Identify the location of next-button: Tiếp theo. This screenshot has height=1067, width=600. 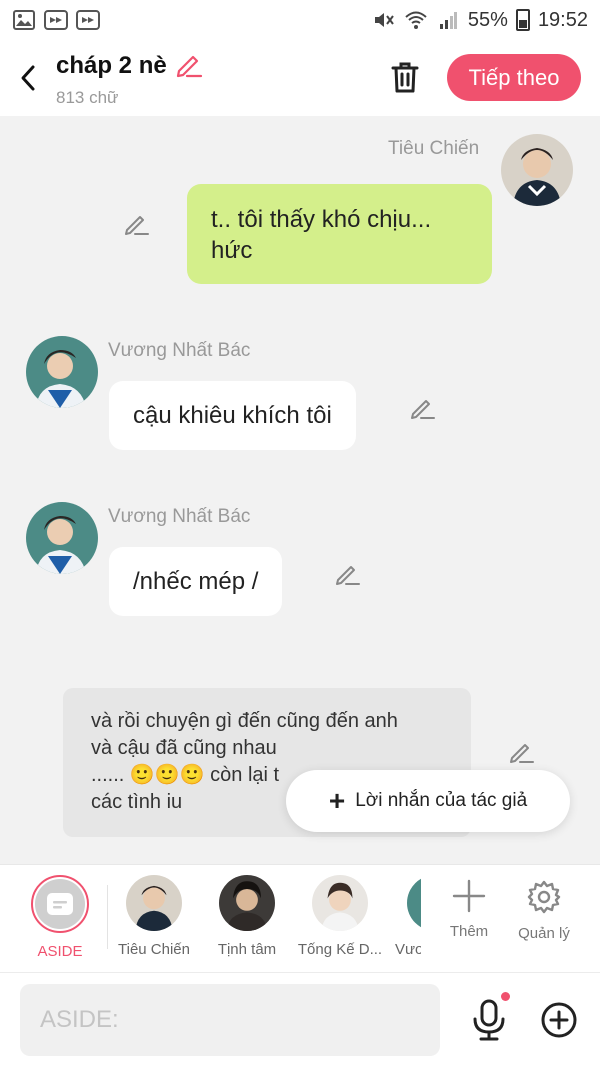
(514, 77).